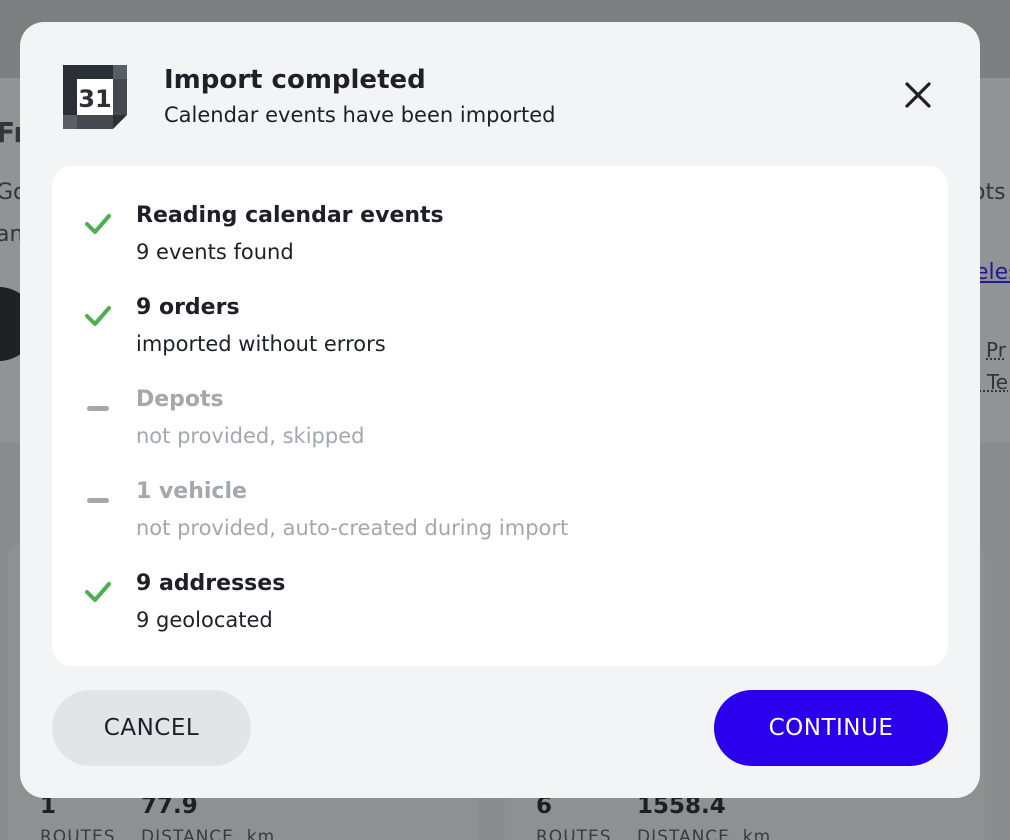 The image size is (1010, 840). What do you see at coordinates (180, 399) in the screenshot?
I see `step-title: Depots` at bounding box center [180, 399].